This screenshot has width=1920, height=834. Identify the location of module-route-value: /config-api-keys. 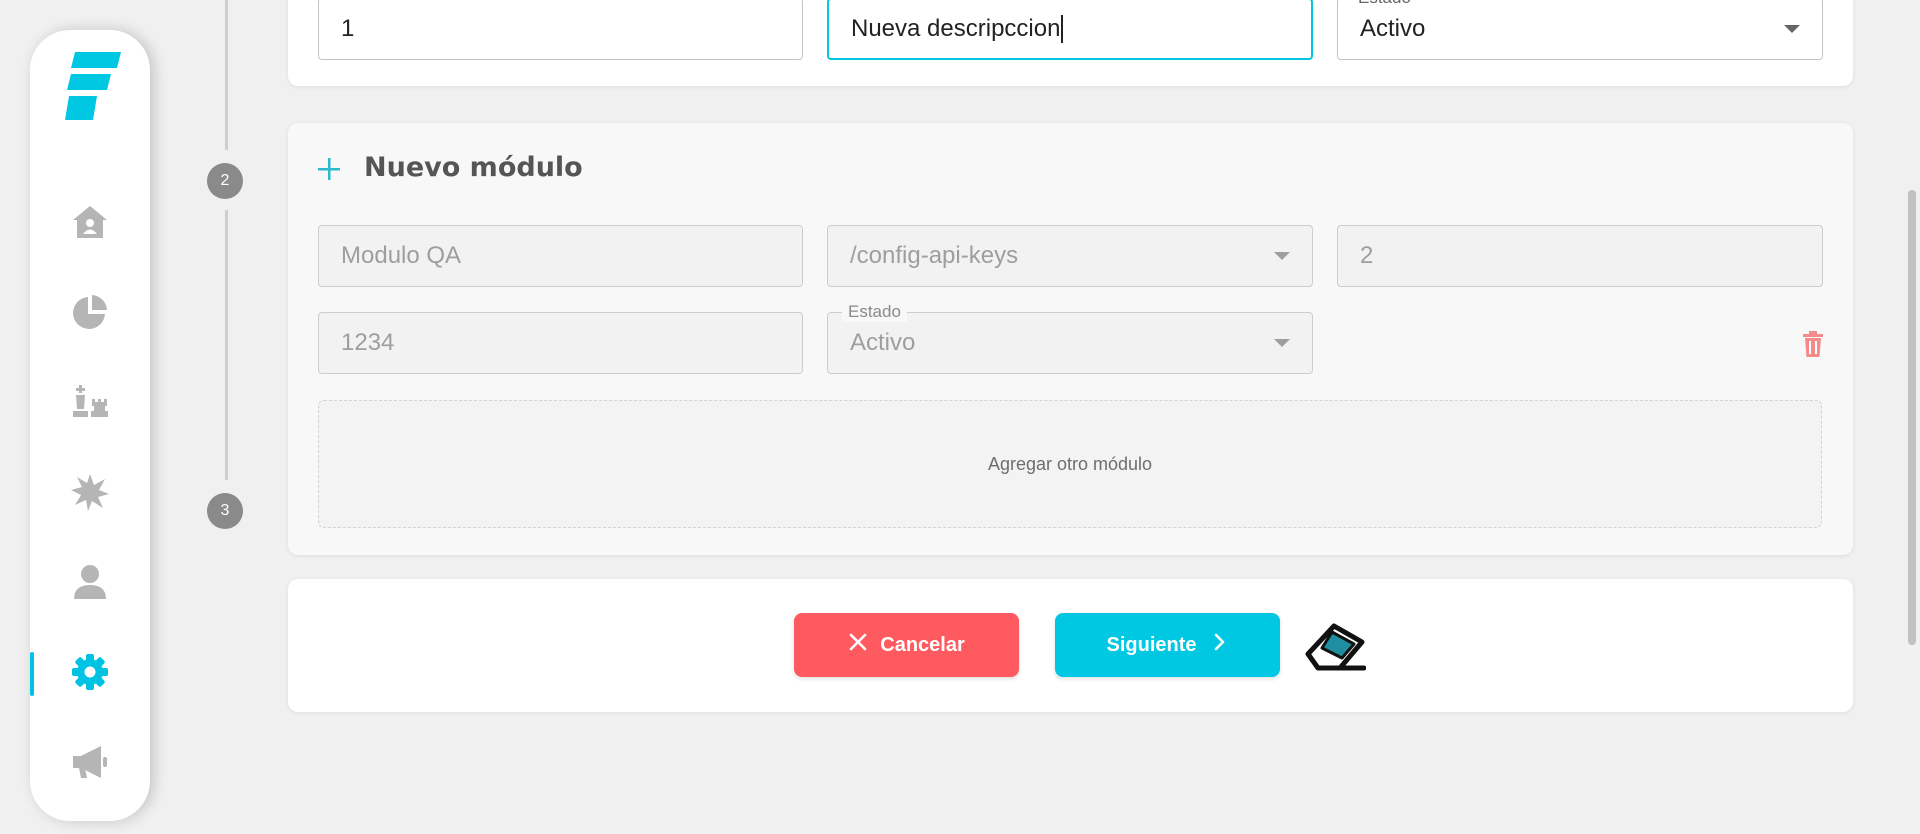
(934, 255).